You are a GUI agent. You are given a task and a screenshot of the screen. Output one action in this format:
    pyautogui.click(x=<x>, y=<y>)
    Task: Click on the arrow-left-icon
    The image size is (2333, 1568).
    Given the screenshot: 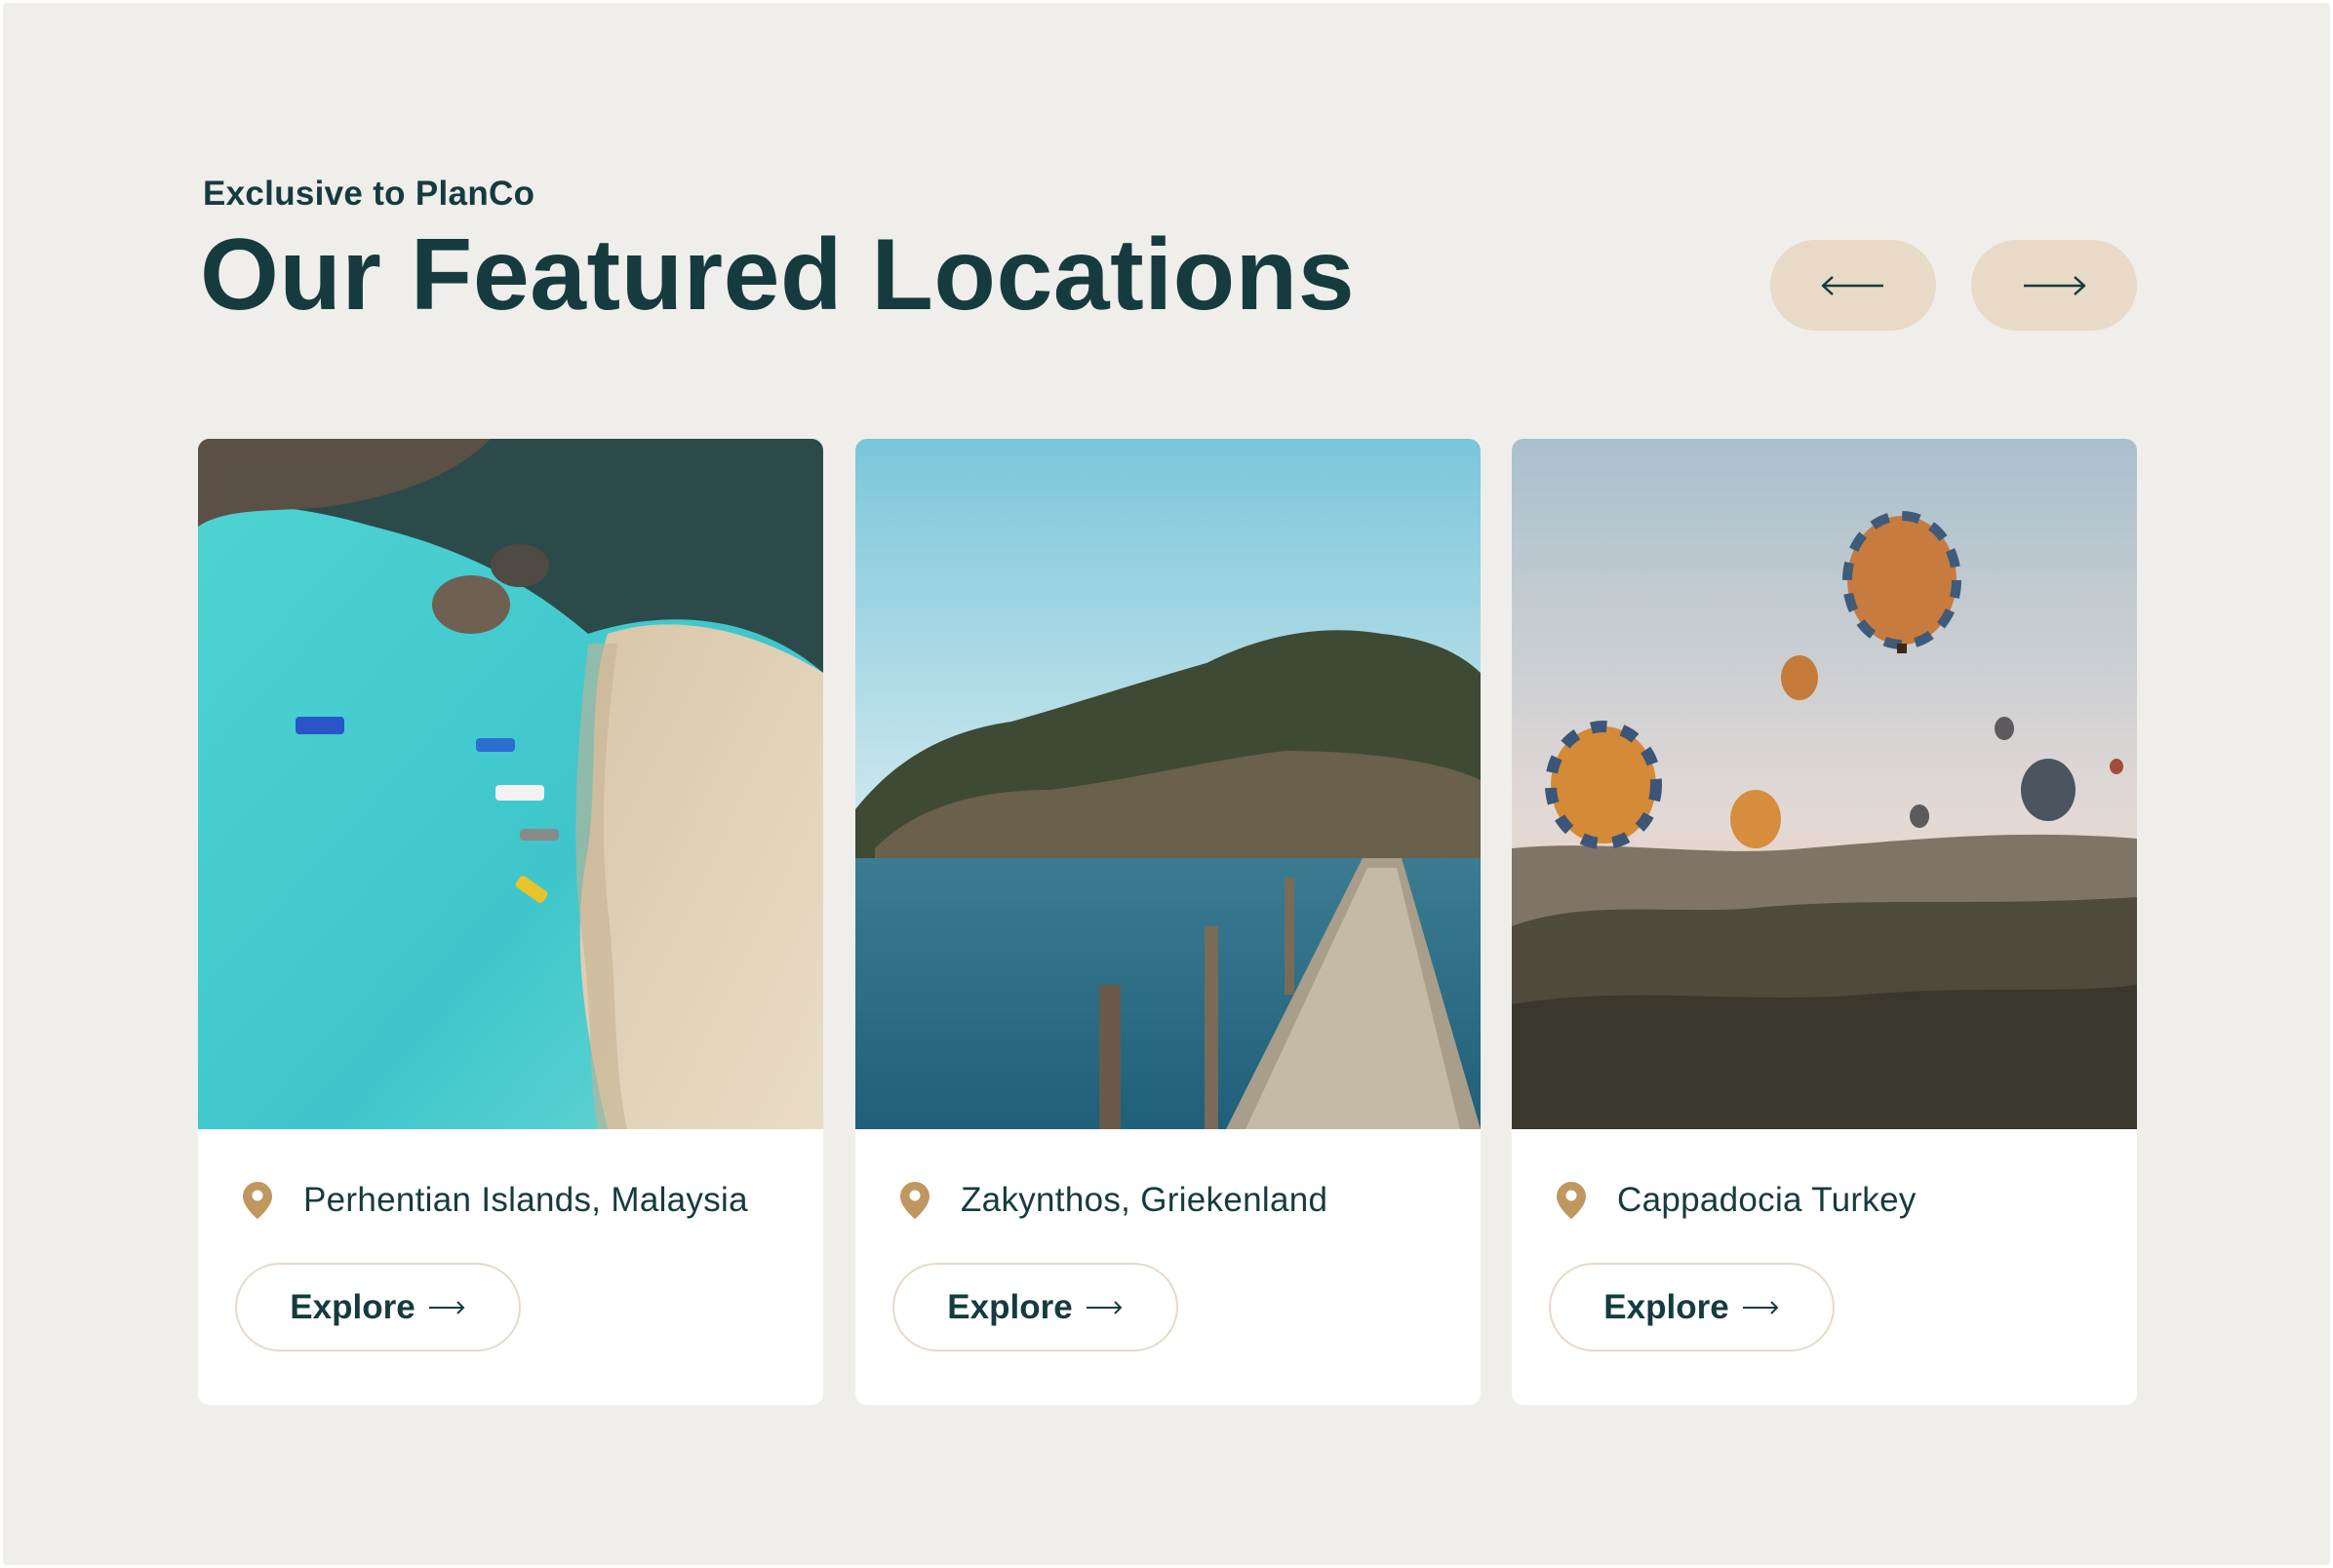 What is the action you would take?
    pyautogui.click(x=1852, y=285)
    